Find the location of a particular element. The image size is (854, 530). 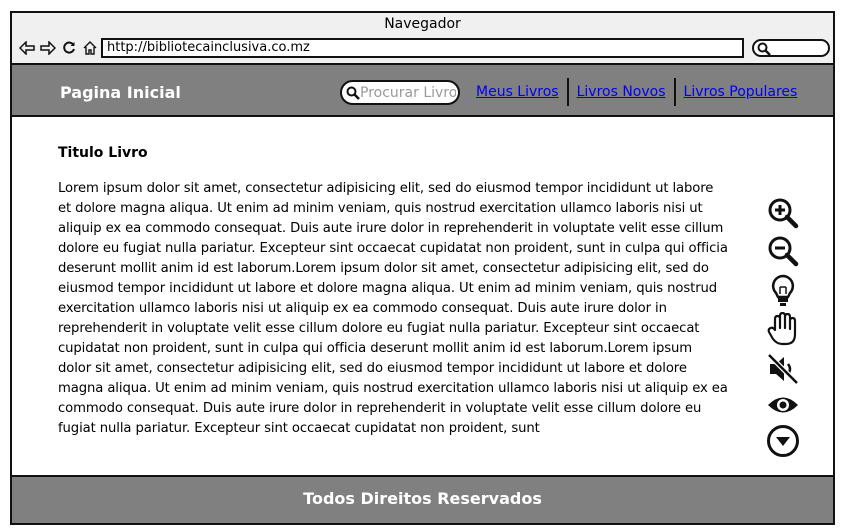

hand-icon is located at coordinates (783, 329).